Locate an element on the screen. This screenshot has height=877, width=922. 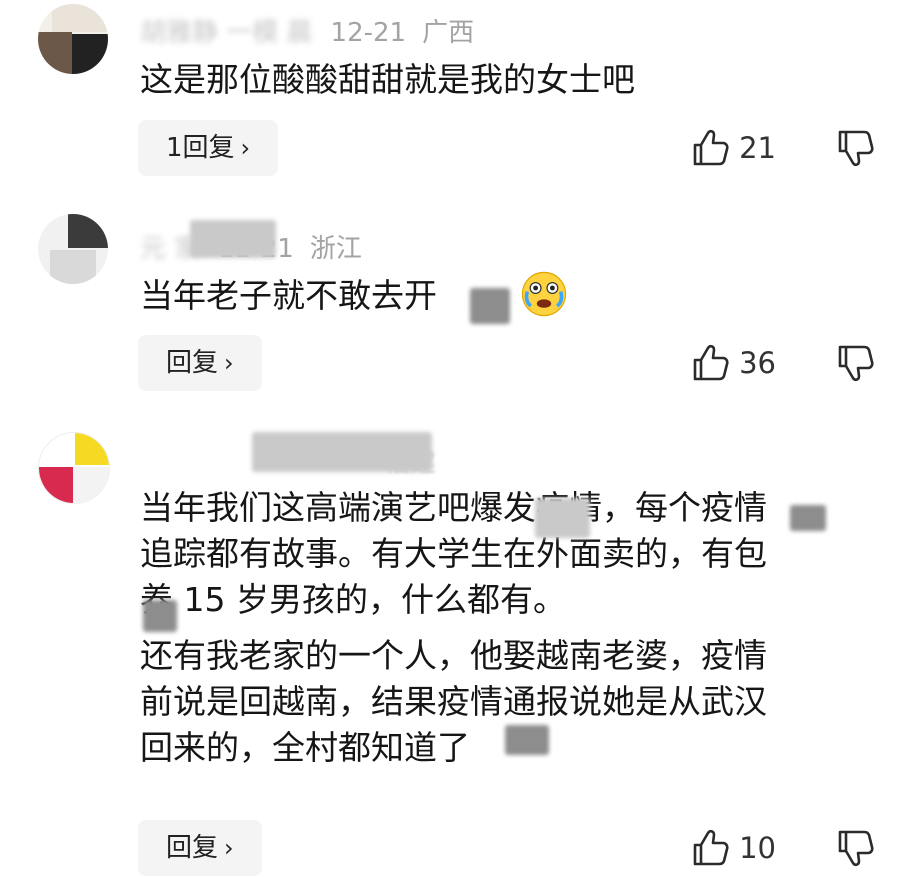
reply-button: 1回复 › is located at coordinates (208, 148).